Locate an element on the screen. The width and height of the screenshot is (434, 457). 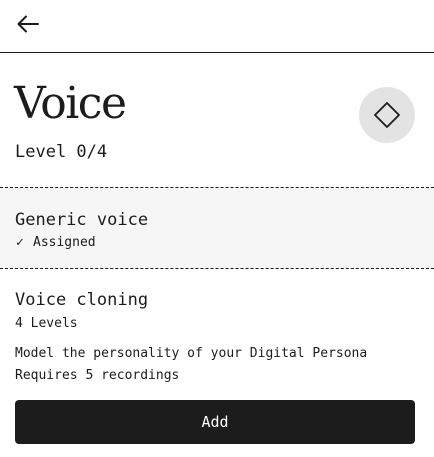
check-icon: ✓ is located at coordinates (20, 242).